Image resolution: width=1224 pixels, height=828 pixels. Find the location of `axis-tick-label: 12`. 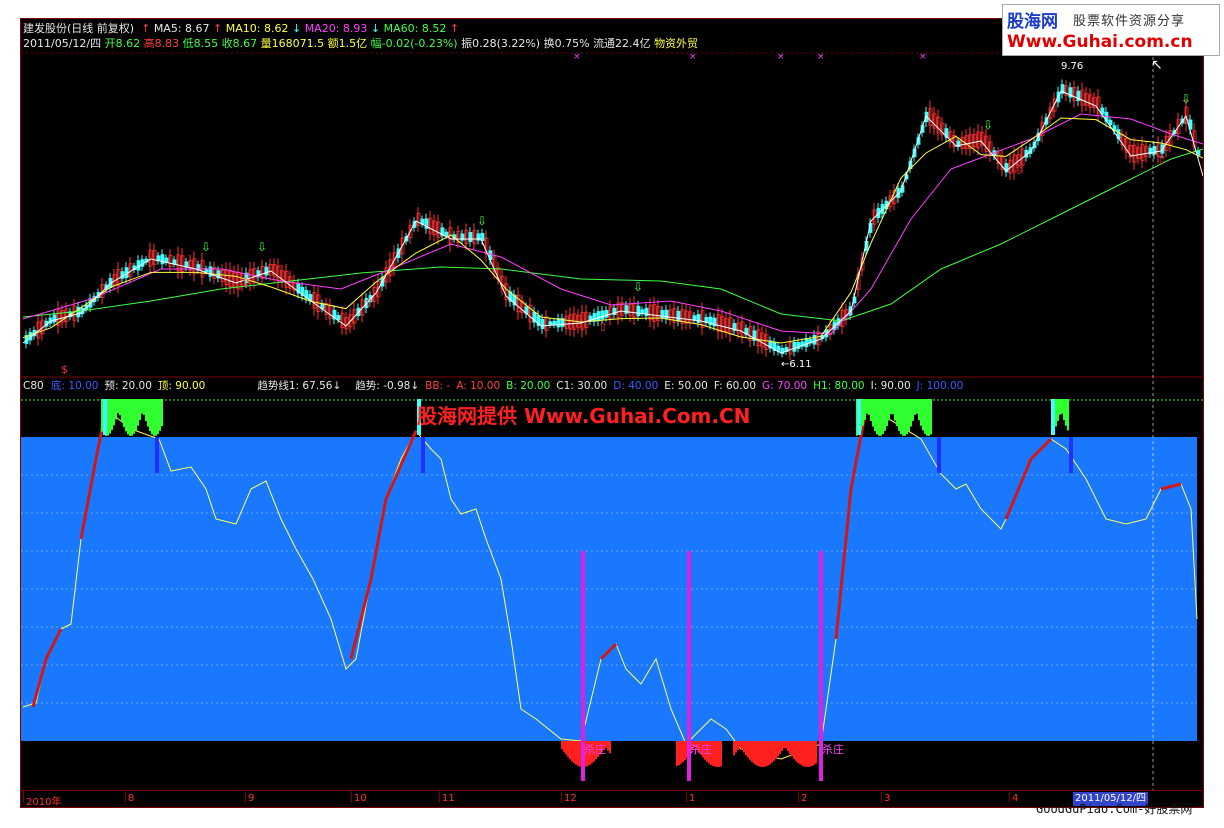

axis-tick-label: 12 is located at coordinates (570, 798).